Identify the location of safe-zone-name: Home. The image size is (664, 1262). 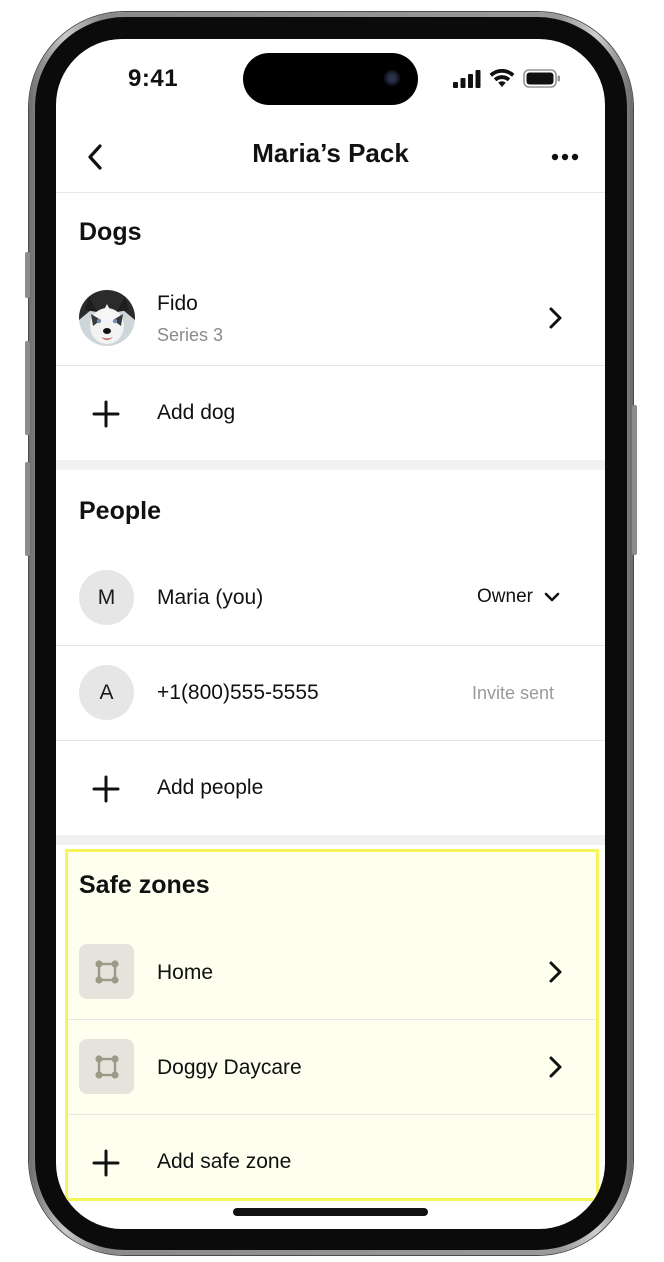
(185, 972).